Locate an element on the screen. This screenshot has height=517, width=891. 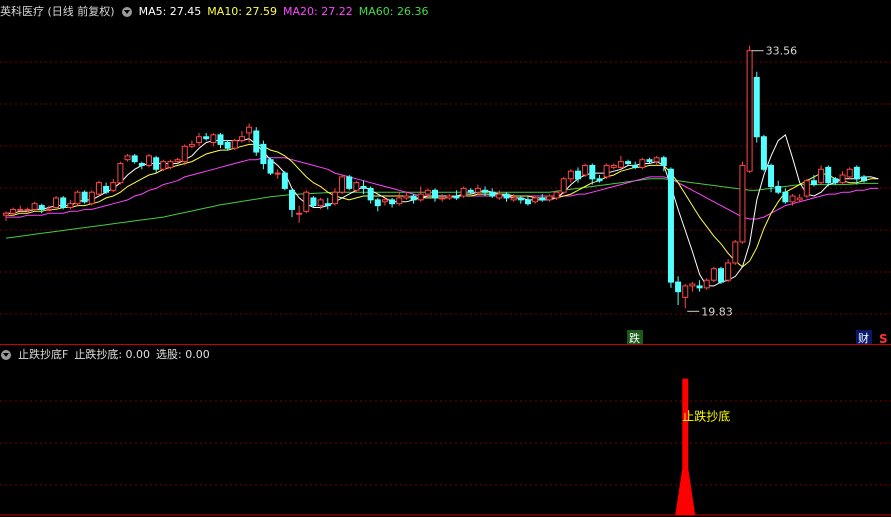
low-price-label: 19.83 is located at coordinates (717, 311).